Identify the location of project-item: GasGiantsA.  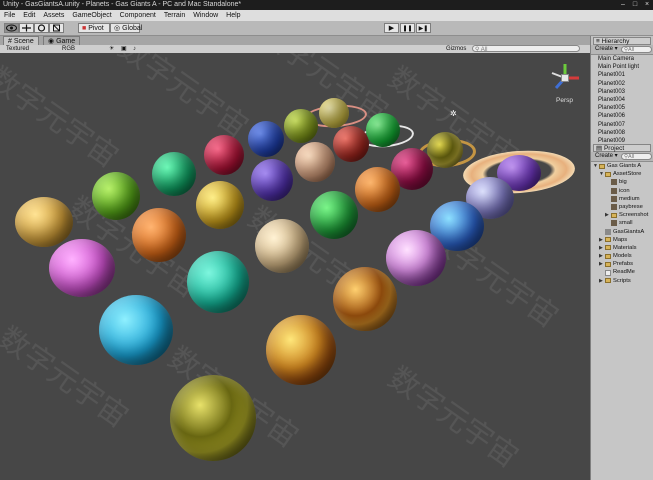
(622, 232).